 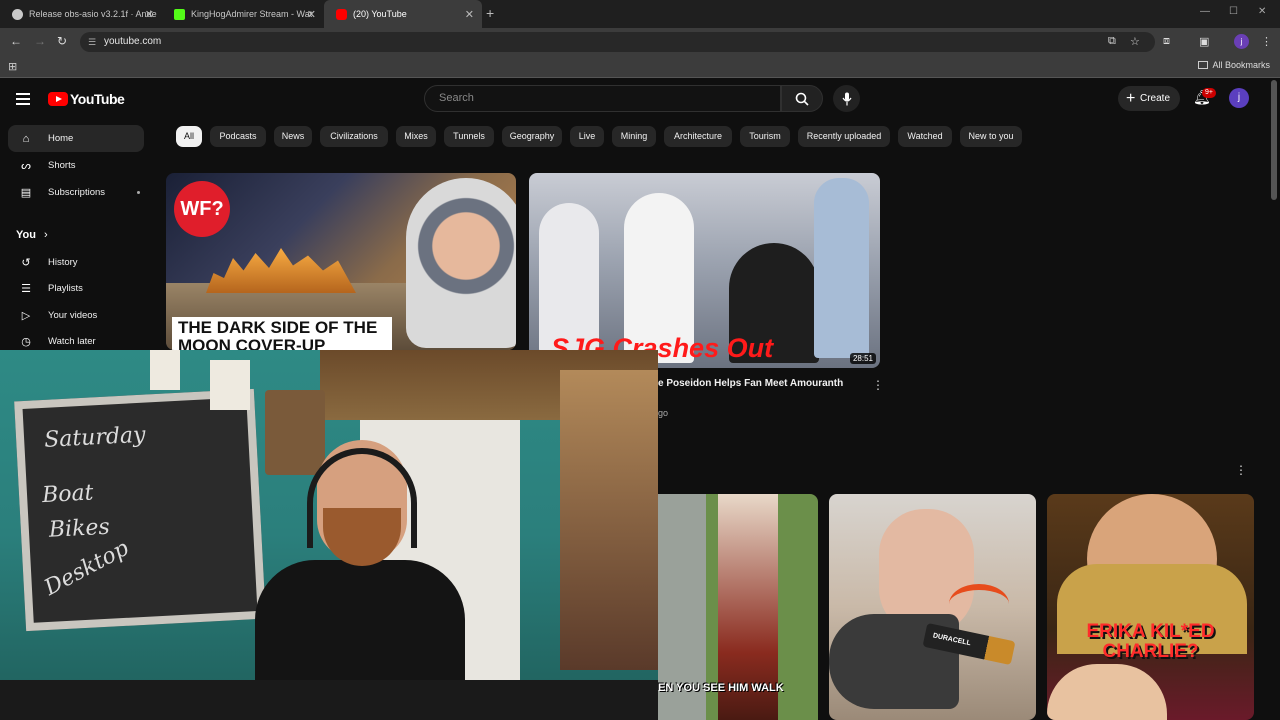 I want to click on sidebar-item-label: Subscriptions, so click(x=77, y=192).